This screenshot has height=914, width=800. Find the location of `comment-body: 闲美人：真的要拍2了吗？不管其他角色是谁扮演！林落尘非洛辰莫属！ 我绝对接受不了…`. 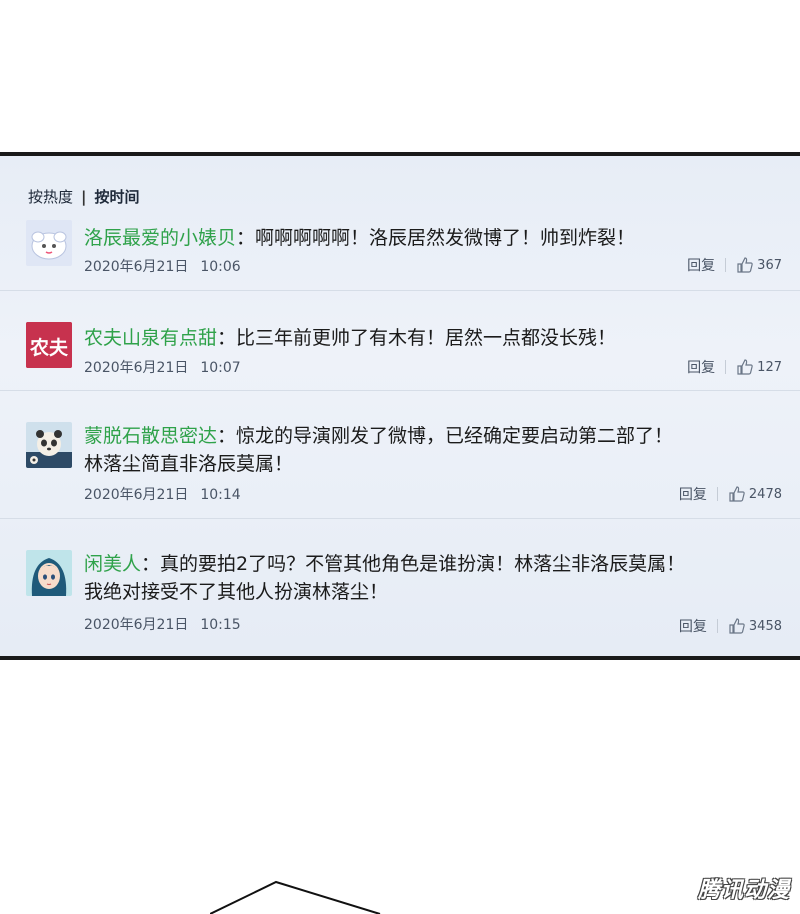

comment-body: 闲美人：真的要拍2了吗？不管其他角色是谁扮演！林落尘非洛辰莫属！ 我绝对接受不了… is located at coordinates (432, 578).